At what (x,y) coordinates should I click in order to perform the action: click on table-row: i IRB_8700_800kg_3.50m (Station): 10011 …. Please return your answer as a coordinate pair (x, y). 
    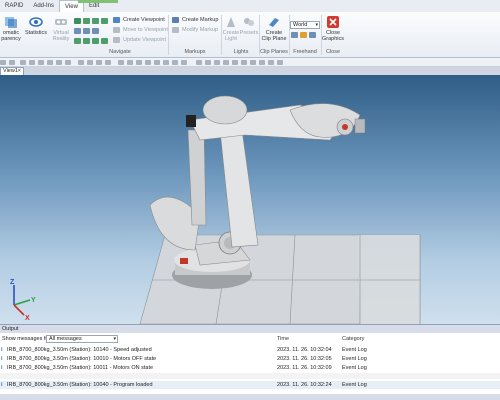
    Looking at the image, I should click on (250, 368).